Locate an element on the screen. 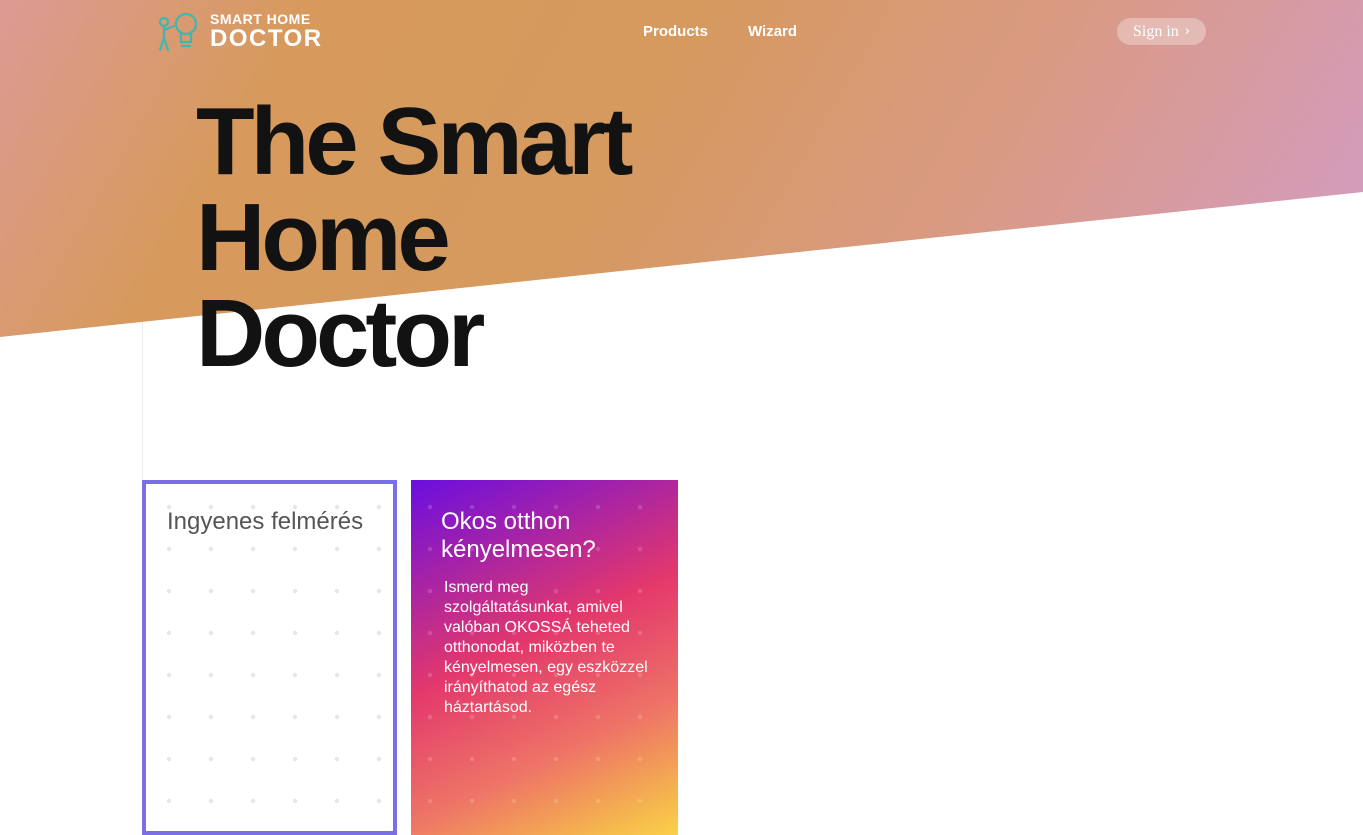 The width and height of the screenshot is (1363, 835). sign-in-button: Sign in › is located at coordinates (1161, 31).